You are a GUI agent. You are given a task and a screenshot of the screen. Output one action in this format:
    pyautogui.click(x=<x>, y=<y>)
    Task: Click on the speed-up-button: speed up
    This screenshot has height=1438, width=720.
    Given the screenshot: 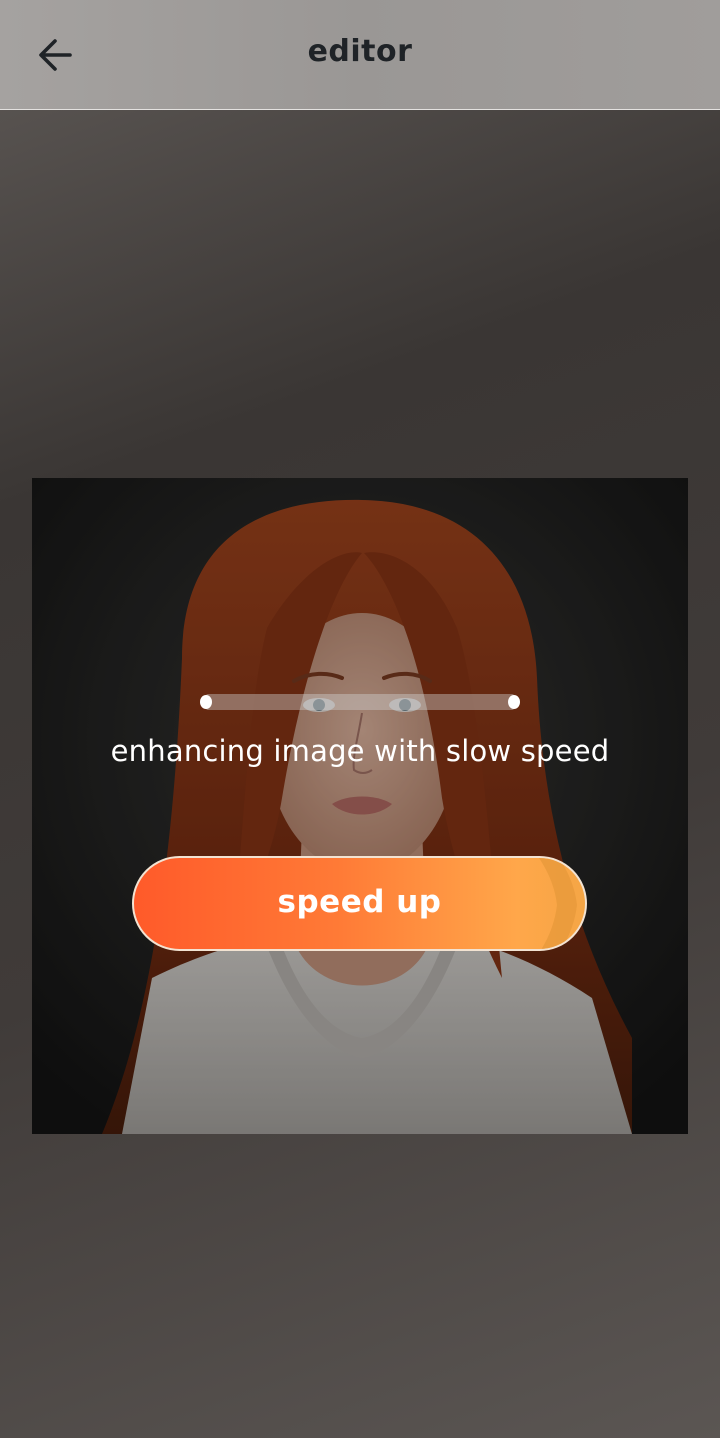 What is the action you would take?
    pyautogui.click(x=359, y=903)
    